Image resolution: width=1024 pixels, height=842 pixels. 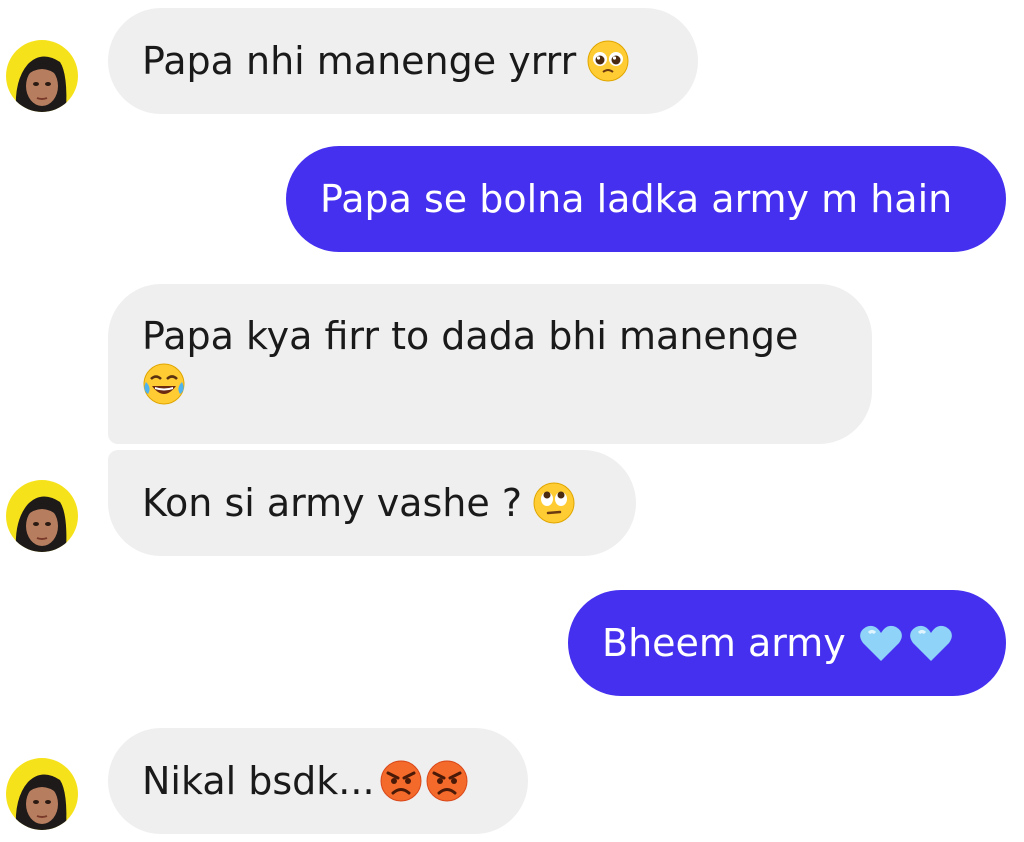 I want to click on message-text: Kon si army vashe ?, so click(x=332, y=503).